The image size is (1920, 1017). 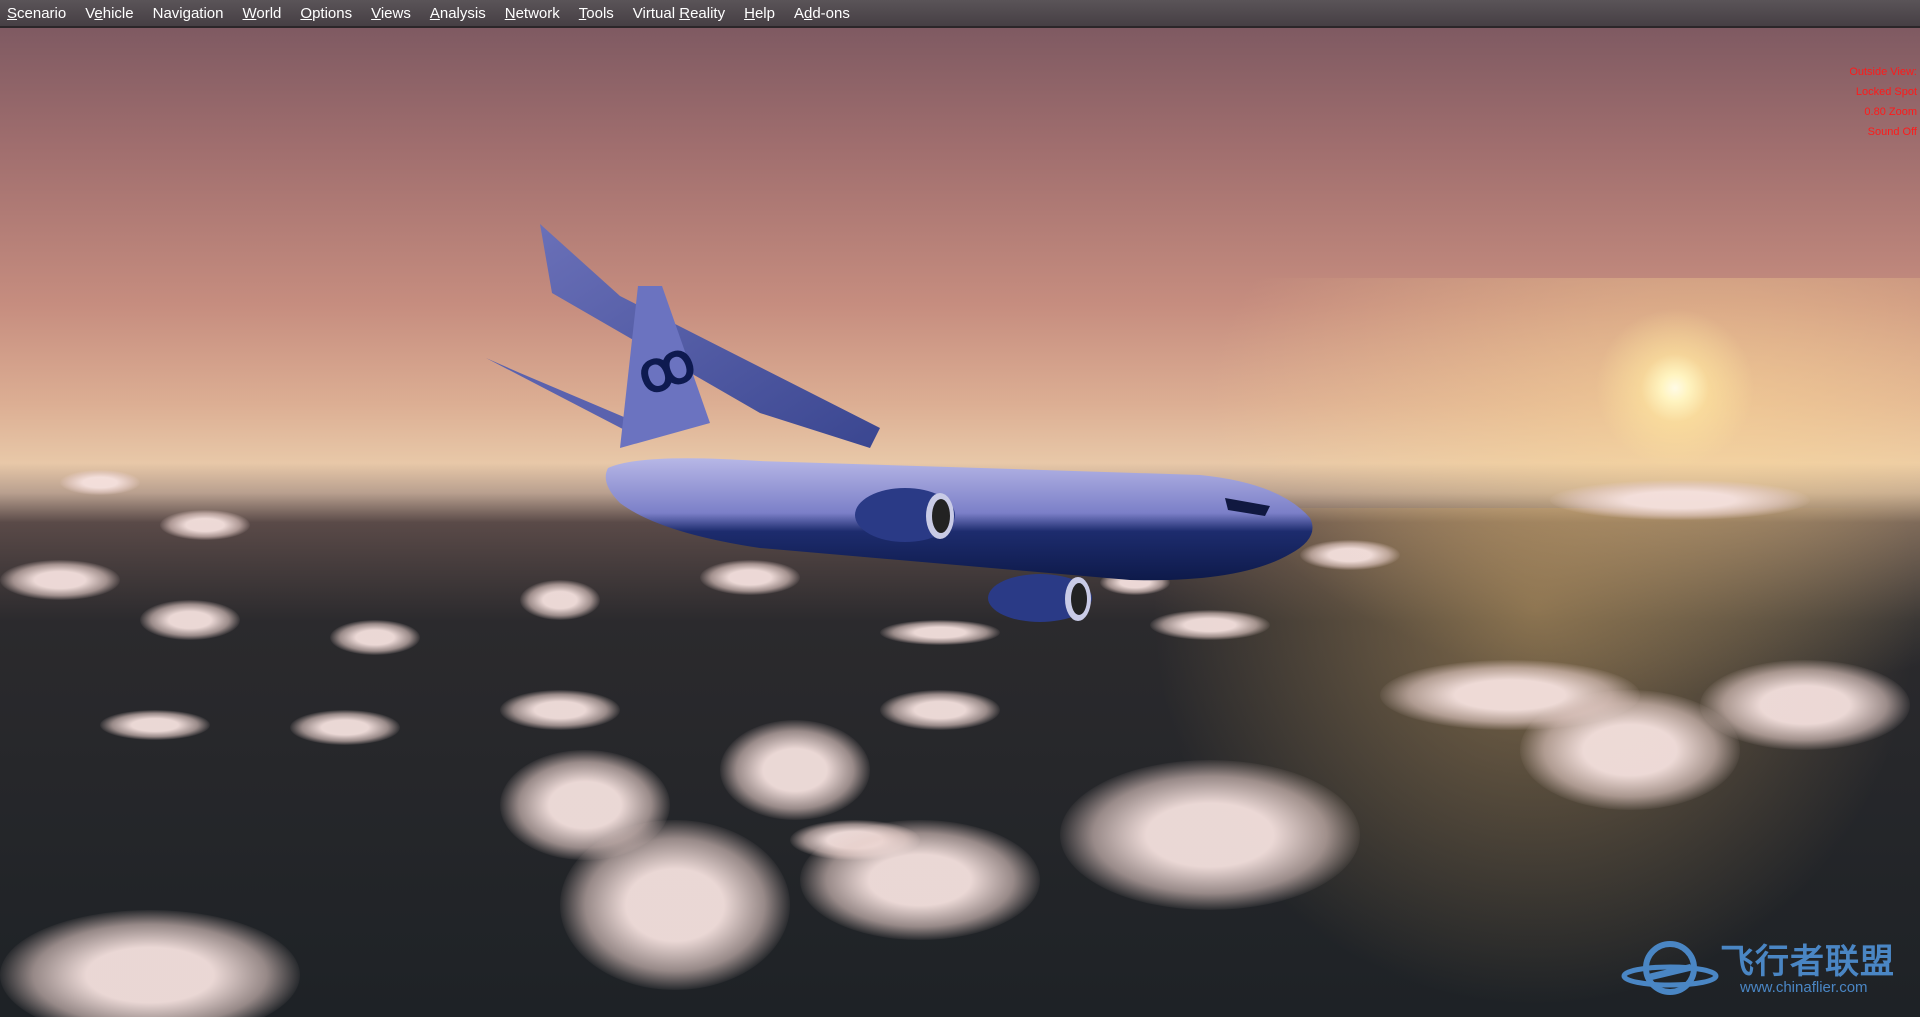 What do you see at coordinates (708, 13) in the screenshot?
I see `menu-label-part: eality` at bounding box center [708, 13].